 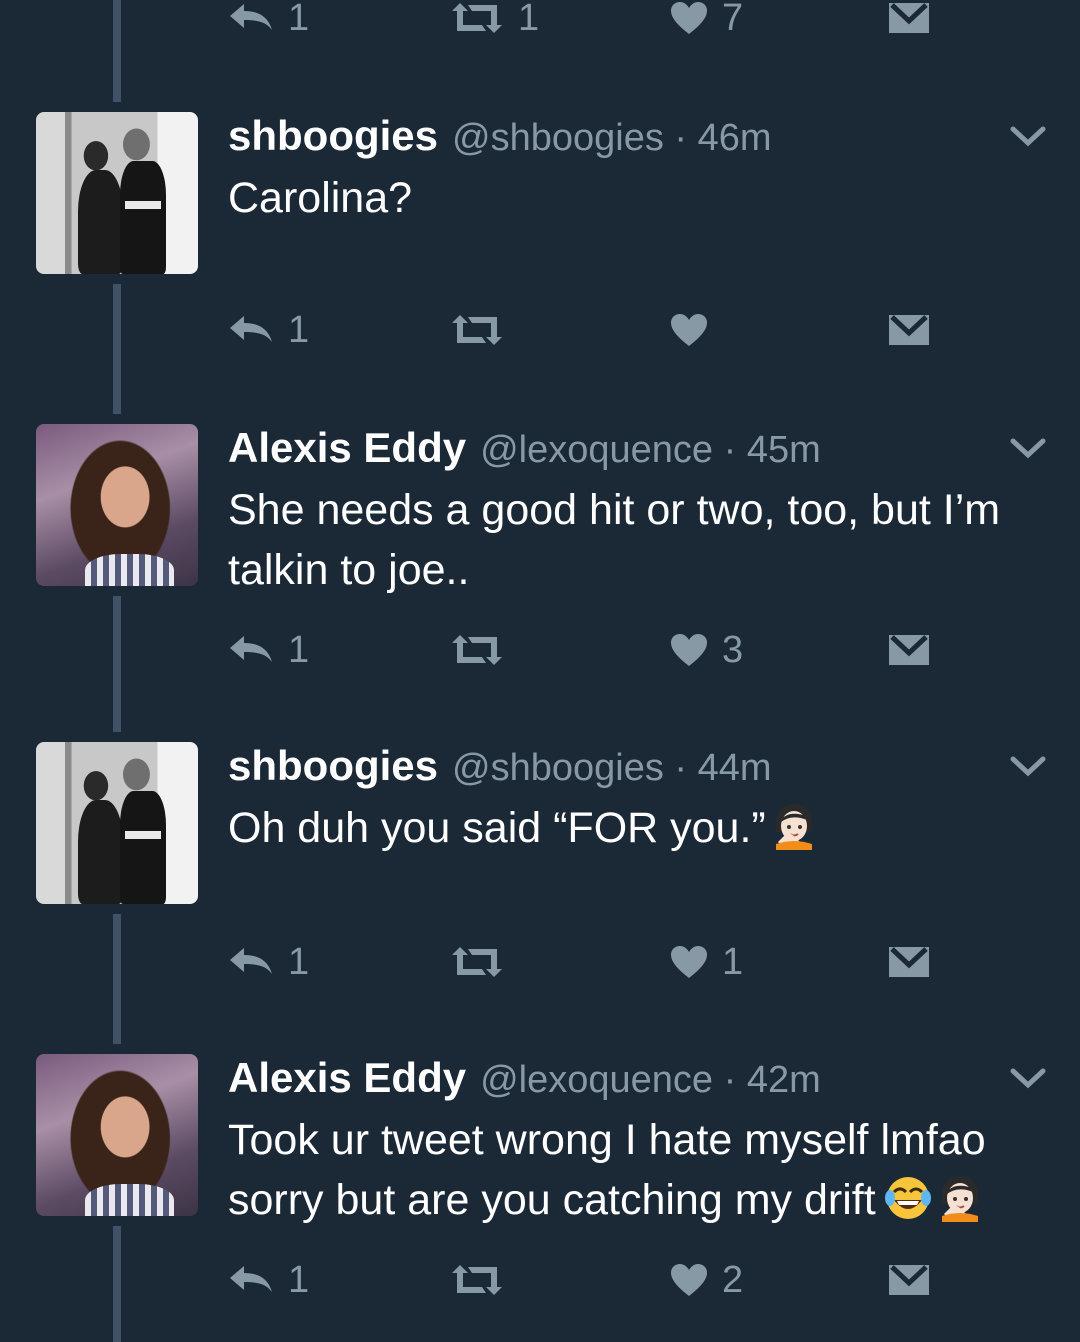 I want to click on tweet-header: Alexis Eddy @lexoquence · 45m, so click(x=524, y=448).